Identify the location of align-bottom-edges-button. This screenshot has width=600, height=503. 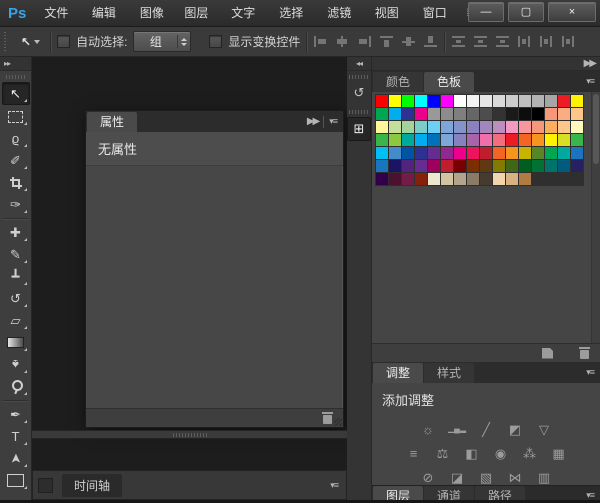
(430, 41).